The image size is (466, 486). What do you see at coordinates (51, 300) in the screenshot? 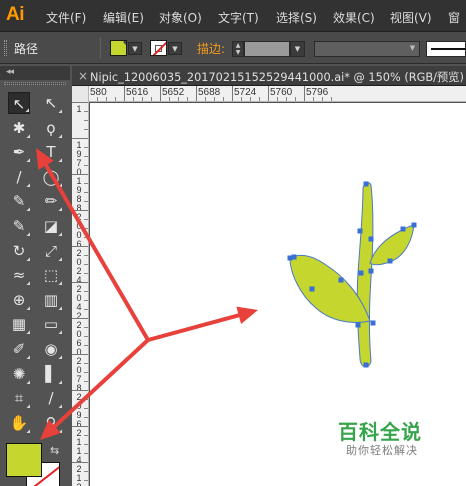
I see `perspective-grid-tool-icon: ▥` at bounding box center [51, 300].